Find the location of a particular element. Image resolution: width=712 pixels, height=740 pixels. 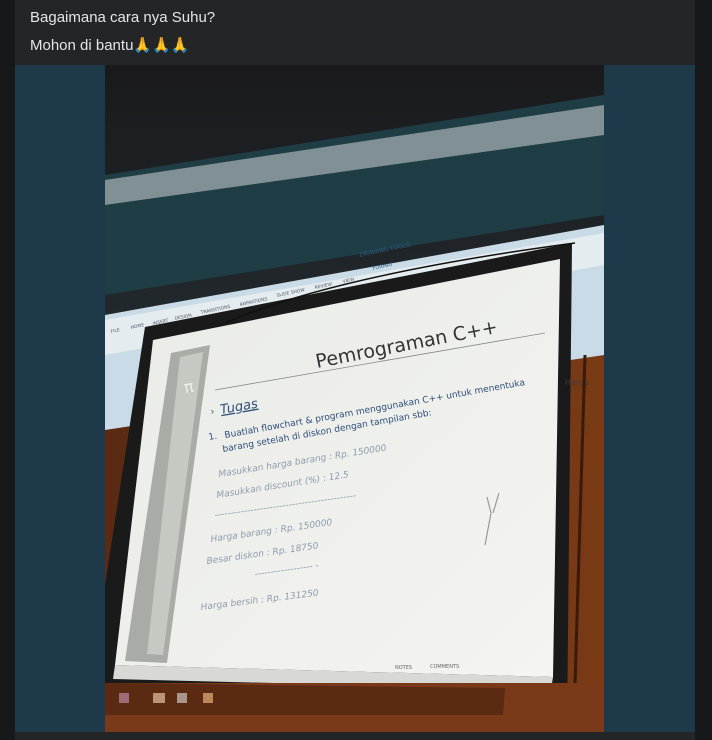

status-comments: COMMENTS is located at coordinates (444, 667).